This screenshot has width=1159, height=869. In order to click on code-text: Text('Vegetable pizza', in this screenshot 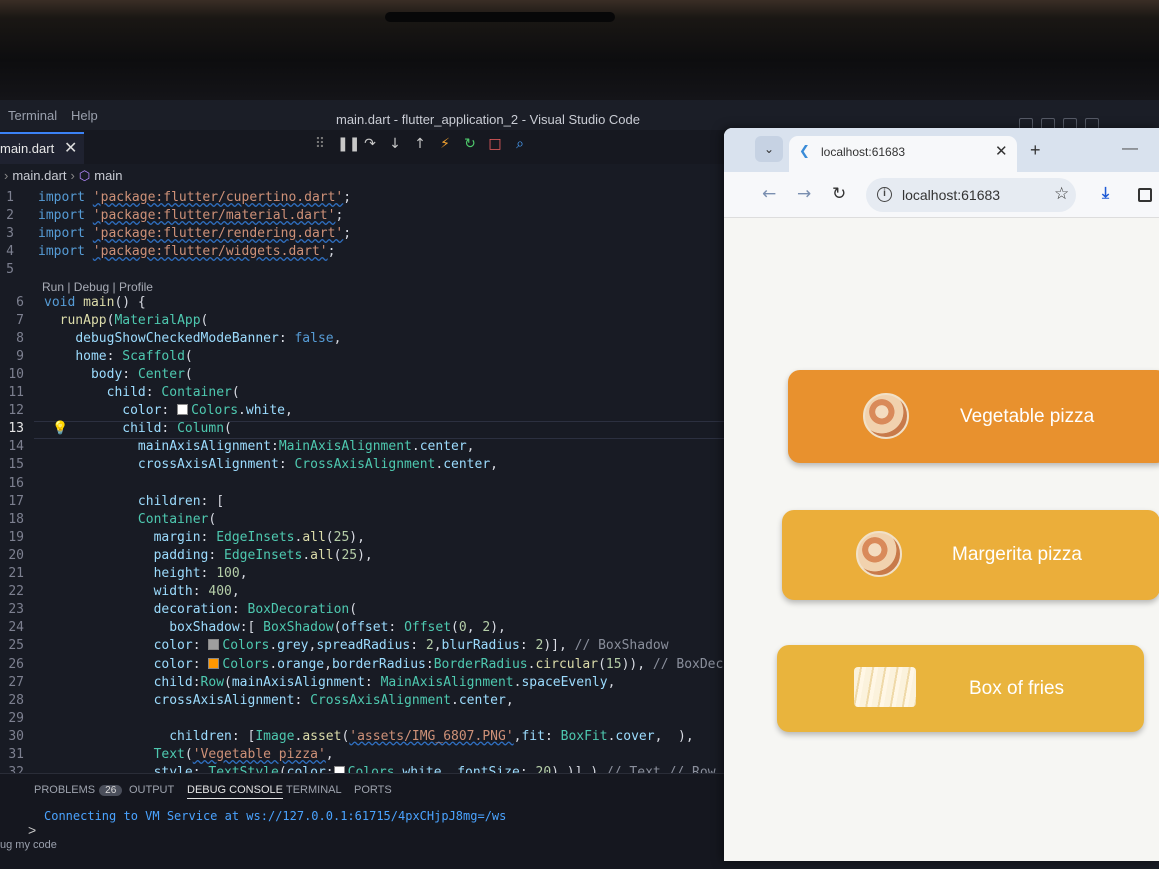, I will do `click(189, 754)`.